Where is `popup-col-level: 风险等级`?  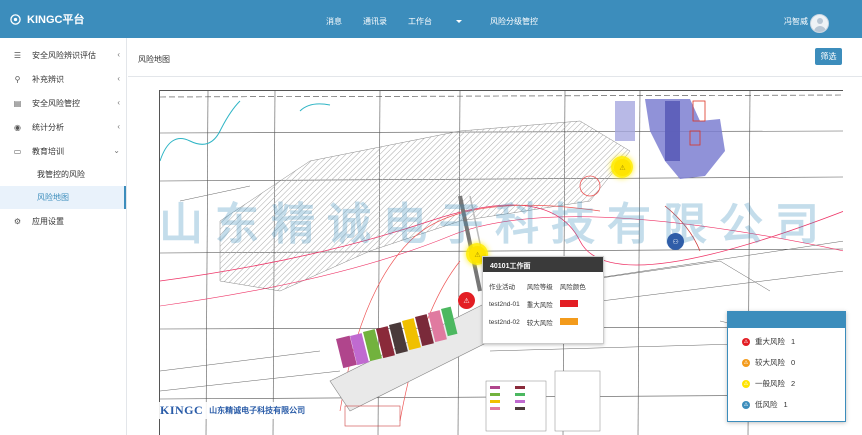
popup-col-level: 风险等级 is located at coordinates (539, 287).